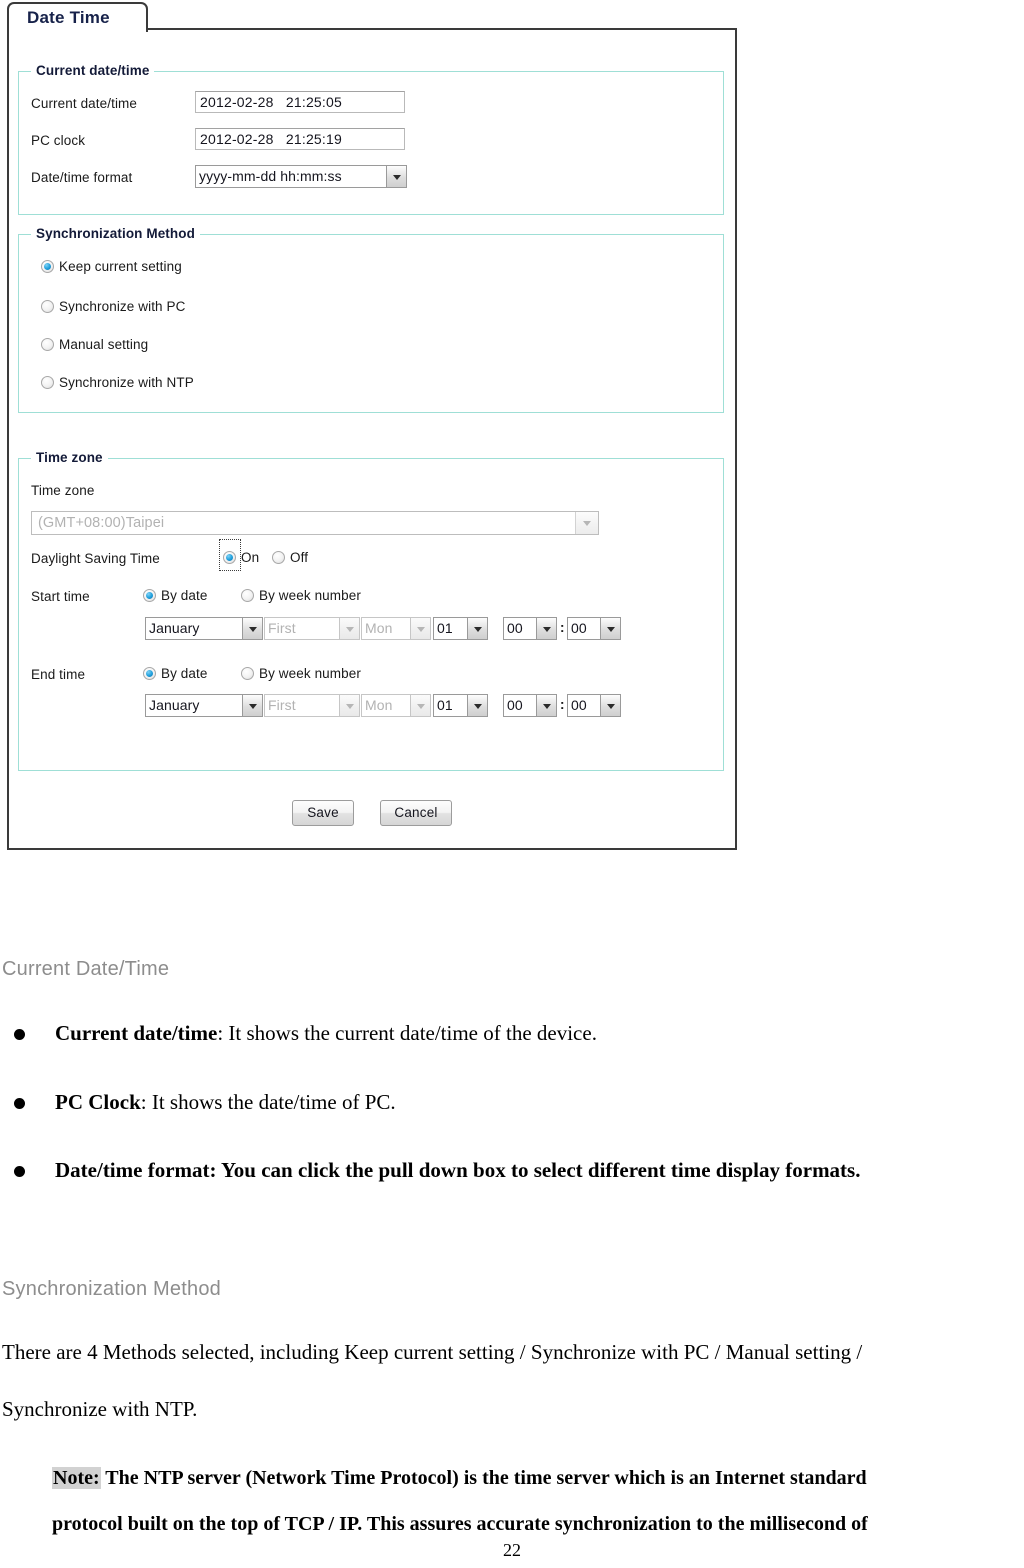  I want to click on sync-option-keep-current-setting: Keep current setting, so click(111, 266).